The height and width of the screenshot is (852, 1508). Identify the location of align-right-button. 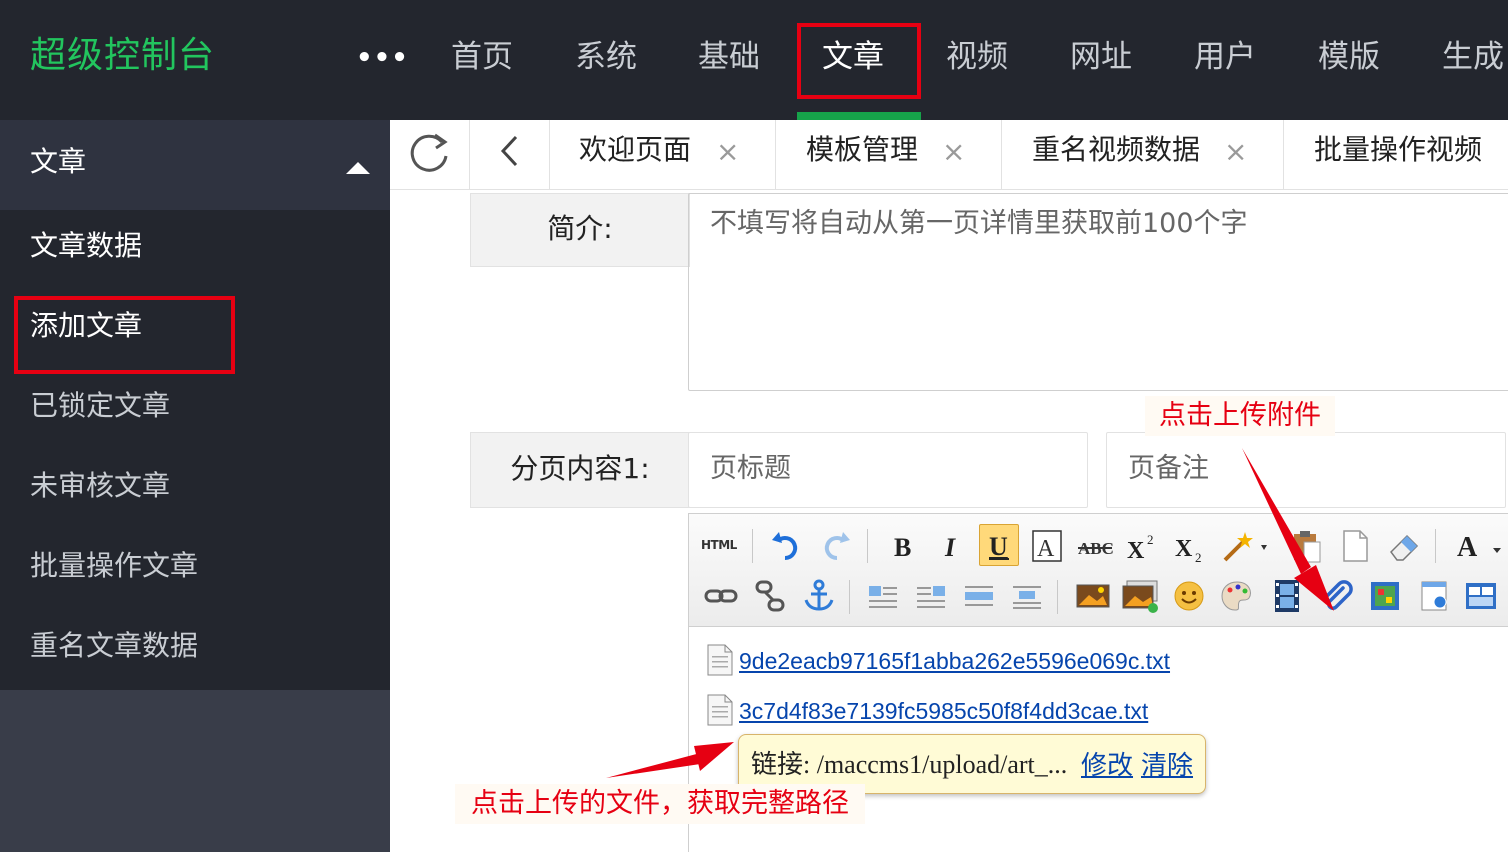
(931, 596).